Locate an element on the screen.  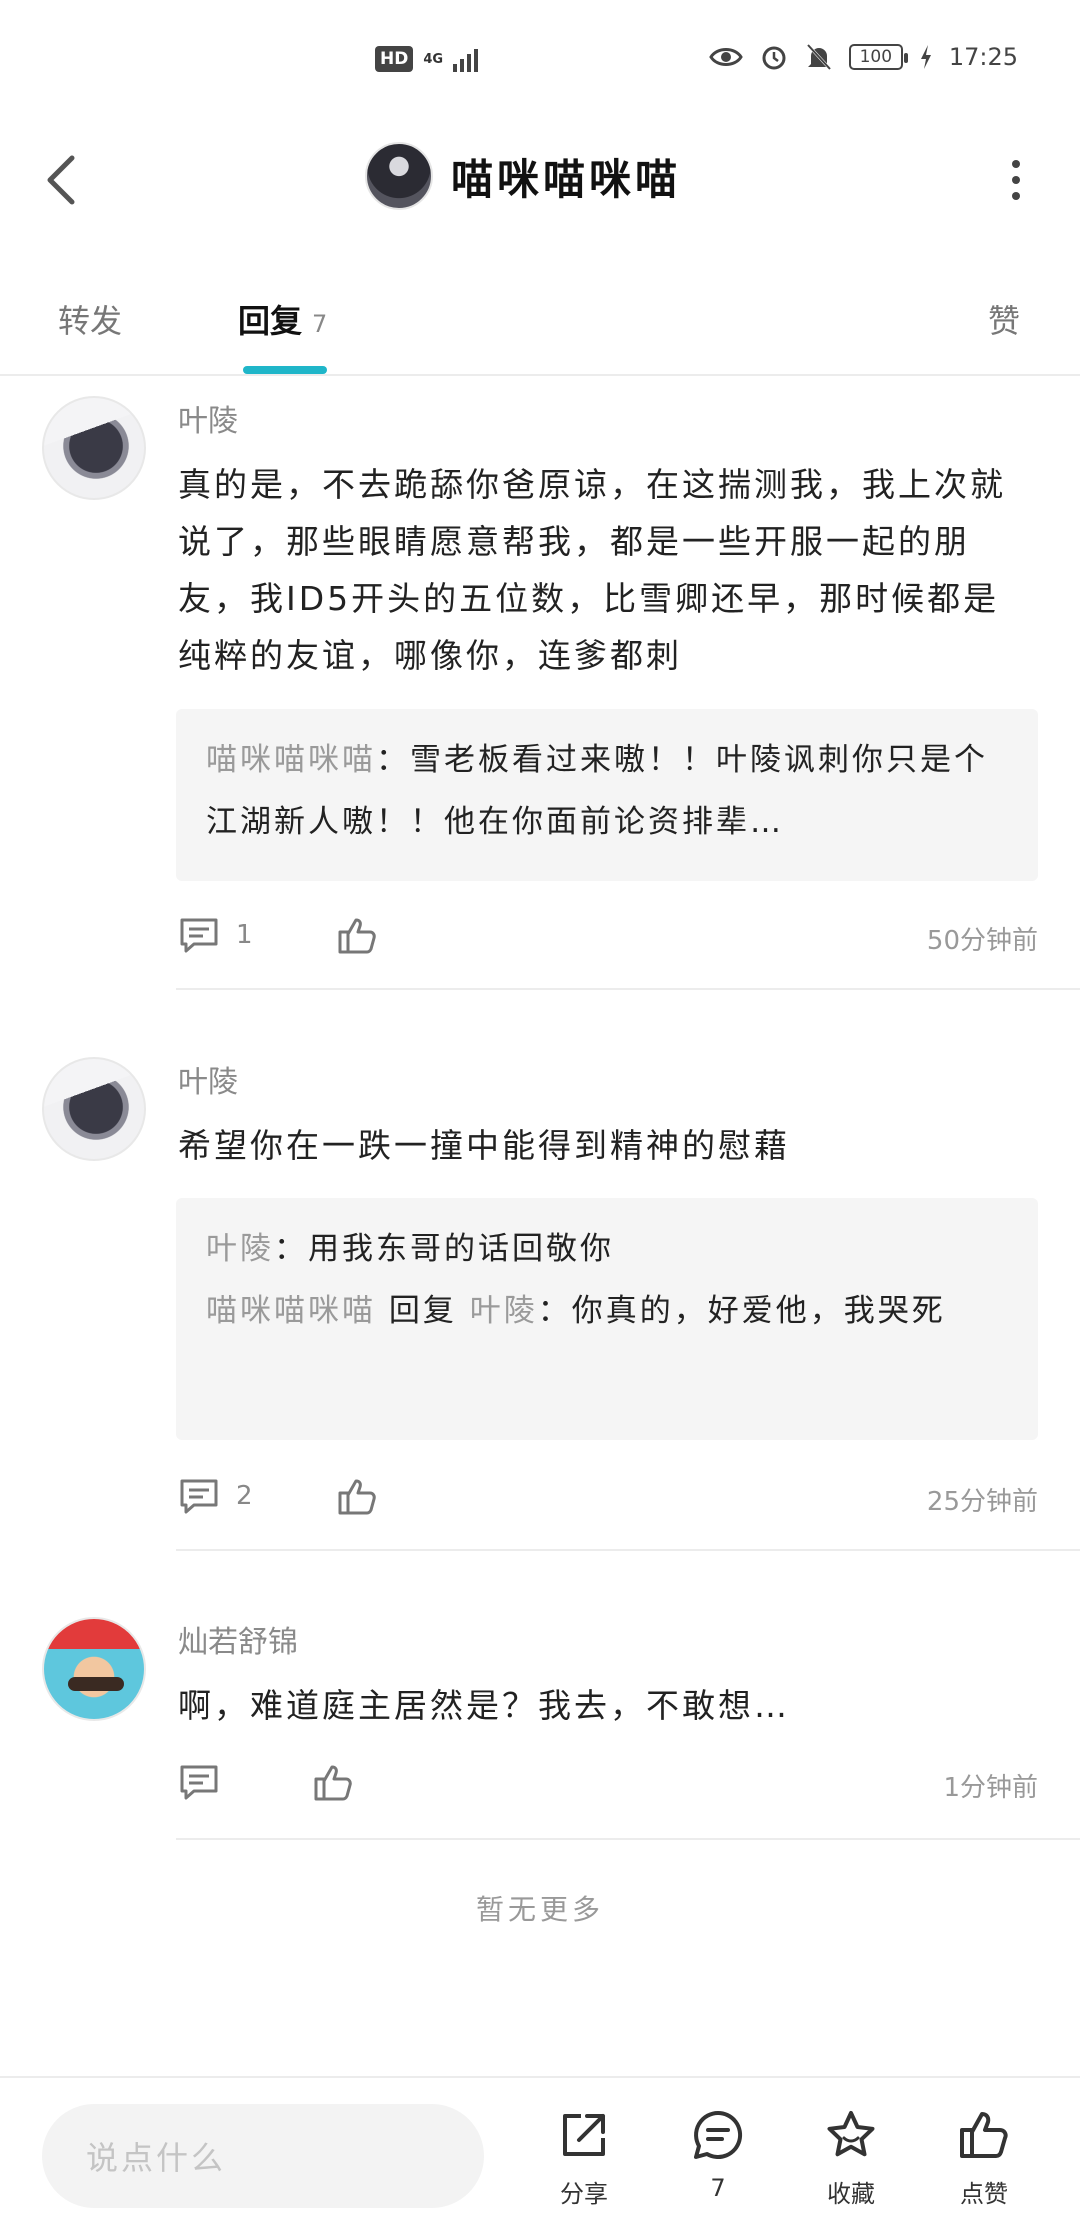
top-header: 喵咪喵咪喵 is located at coordinates (540, 180).